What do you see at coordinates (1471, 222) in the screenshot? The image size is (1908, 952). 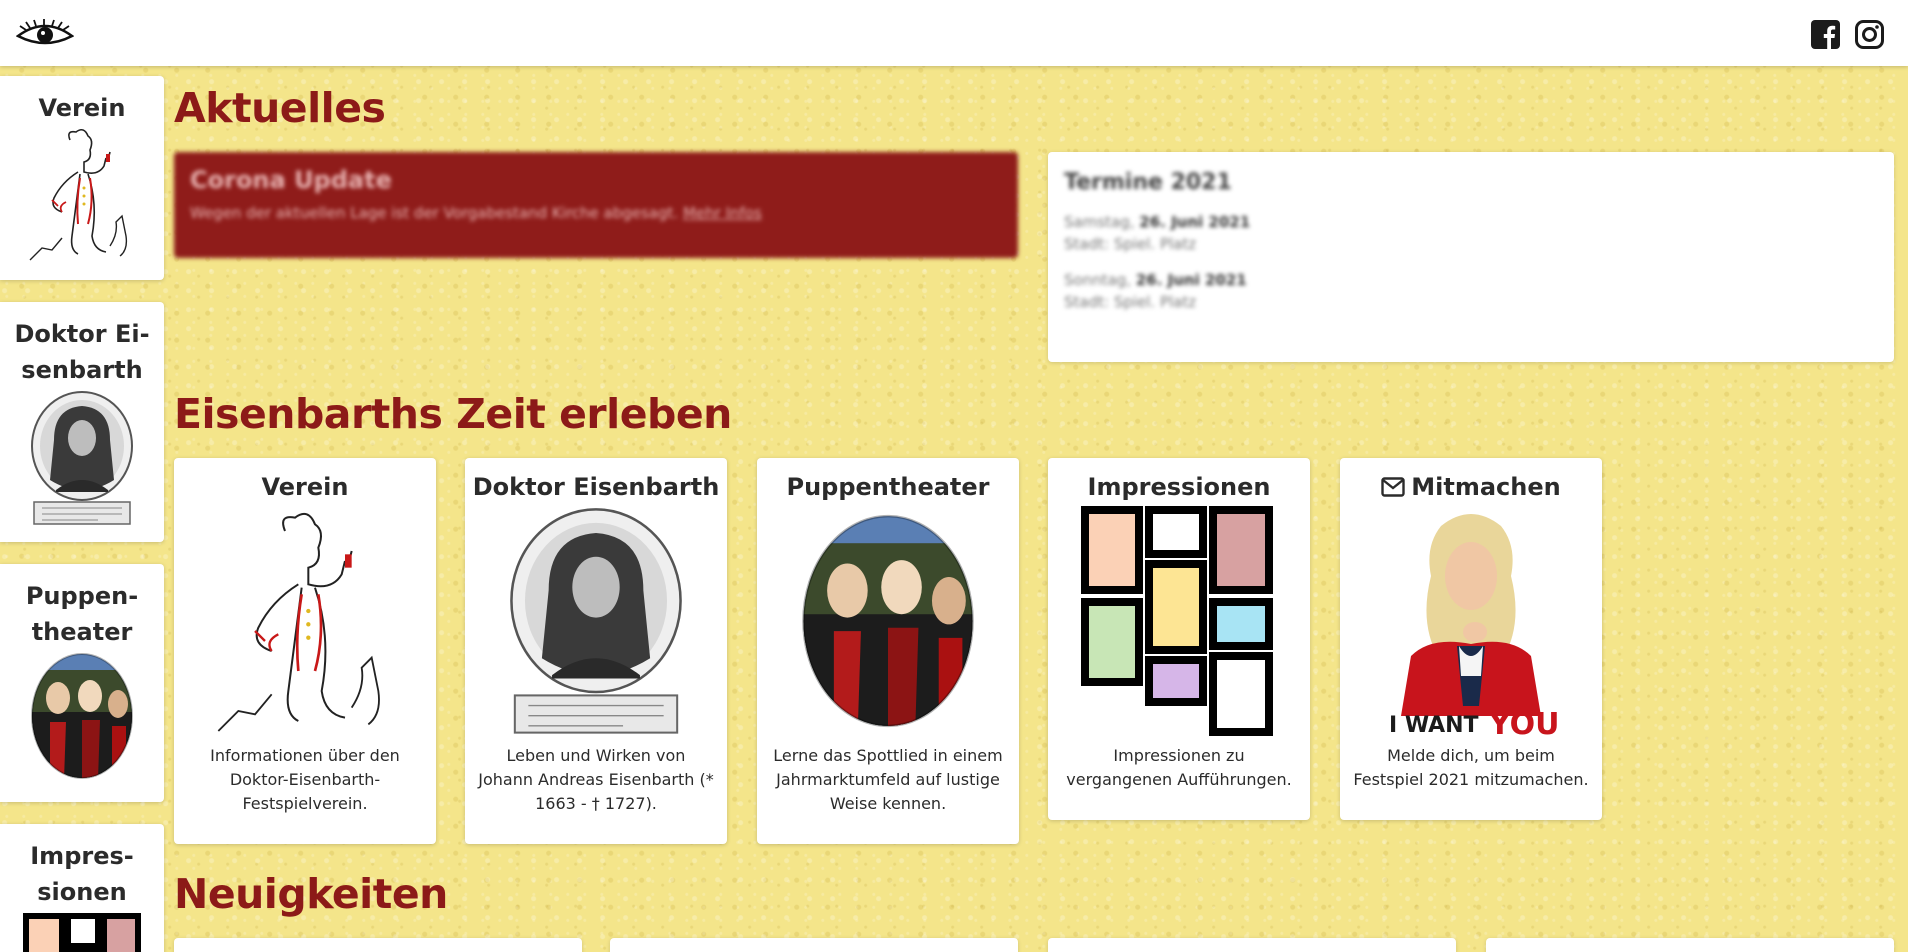 I see `event-date: Samstag, 26. Juni 2021` at bounding box center [1471, 222].